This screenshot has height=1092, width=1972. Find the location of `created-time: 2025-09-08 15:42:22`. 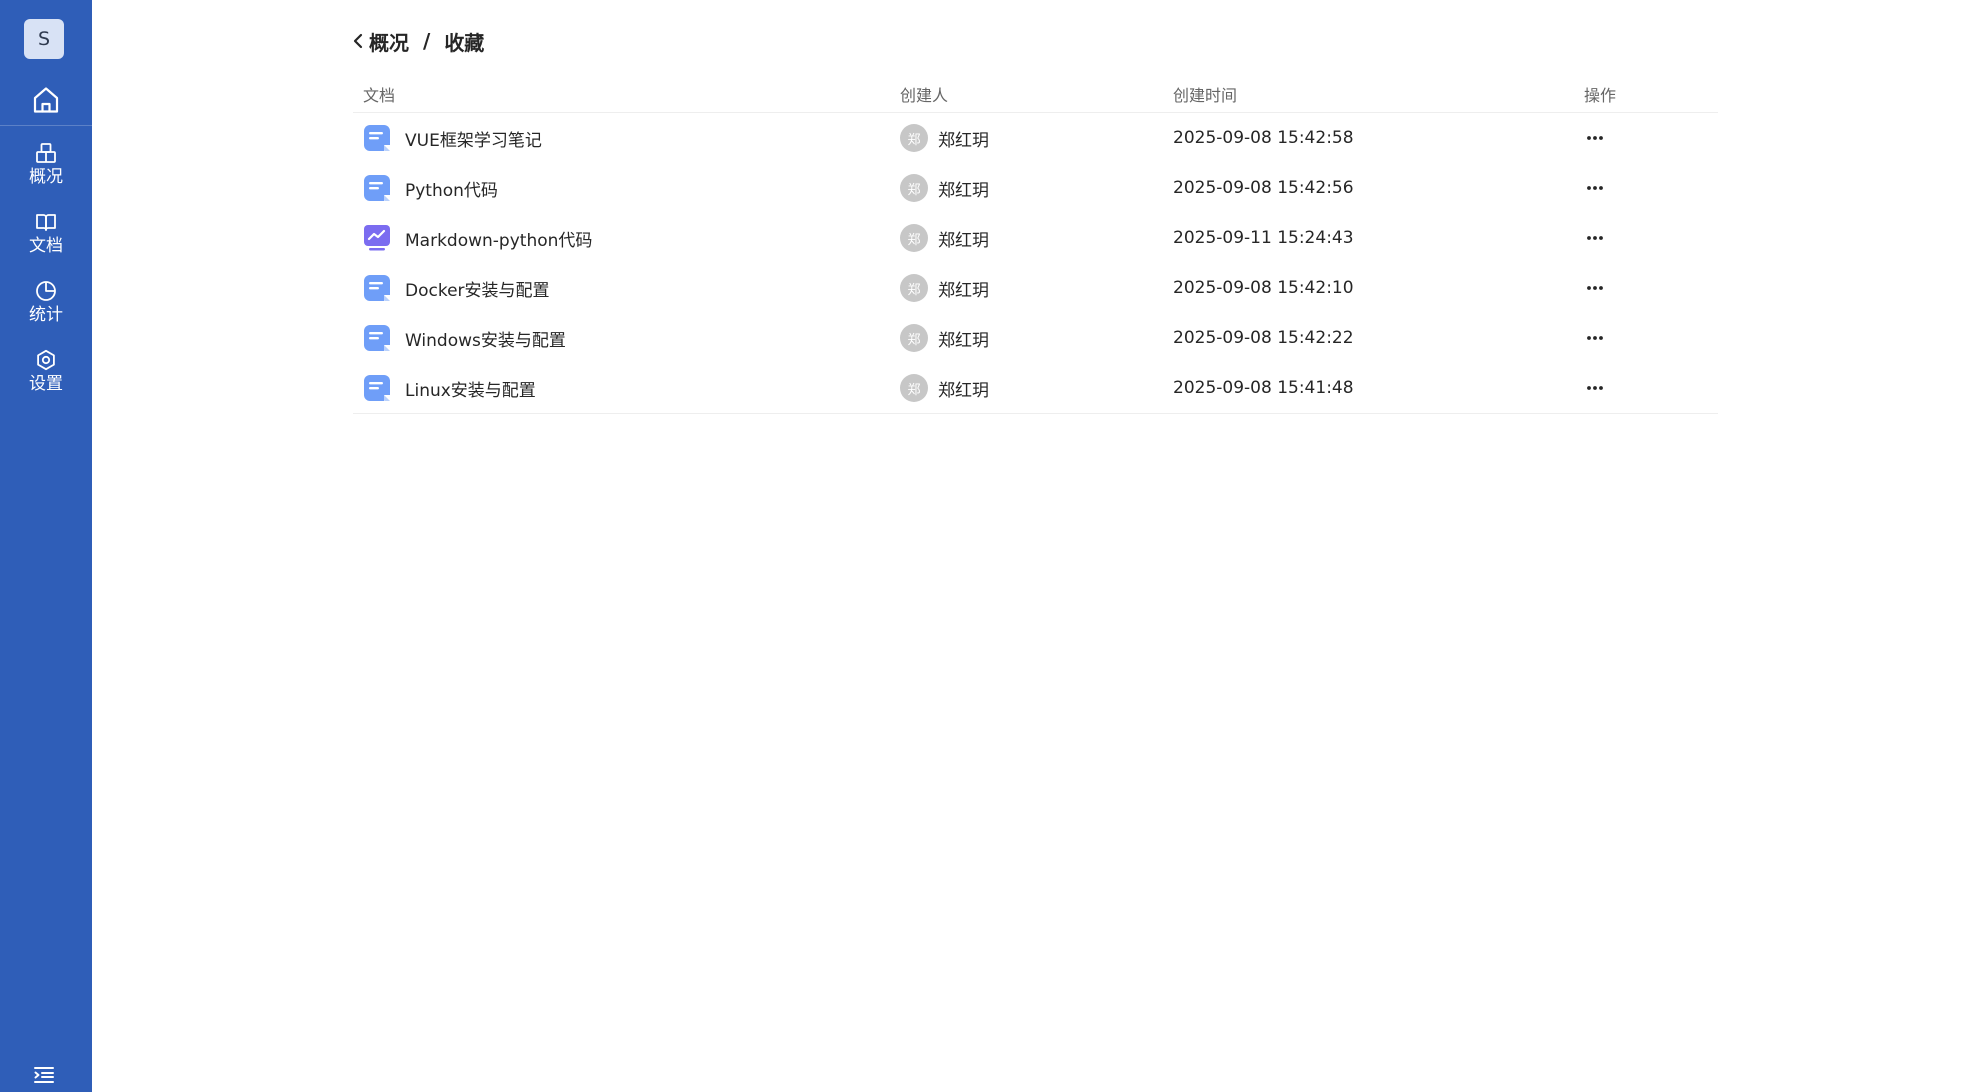

created-time: 2025-09-08 15:42:22 is located at coordinates (1263, 338).